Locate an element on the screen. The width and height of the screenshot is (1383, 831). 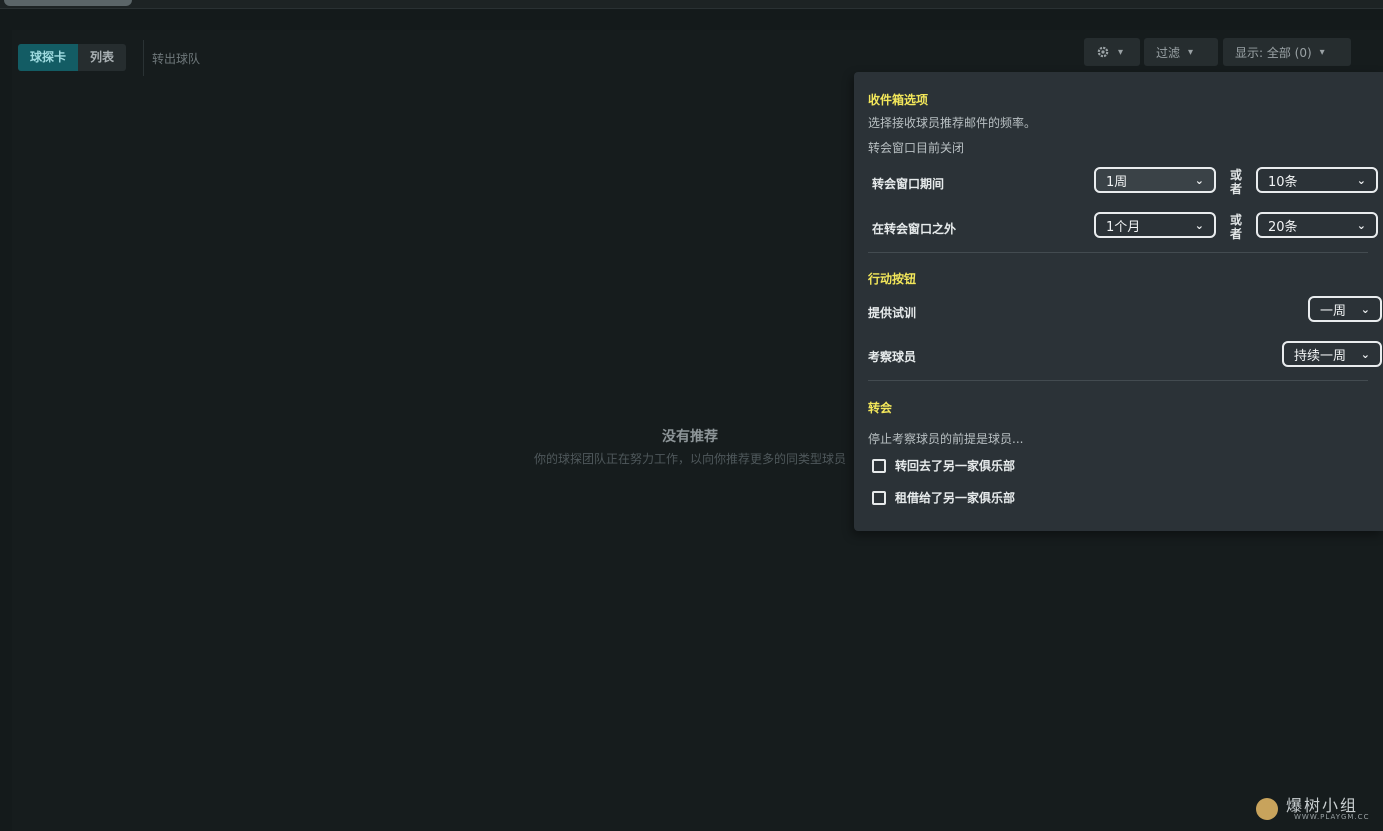
period-select-window-closed: 1个月 ⌄ is located at coordinates (1155, 225).